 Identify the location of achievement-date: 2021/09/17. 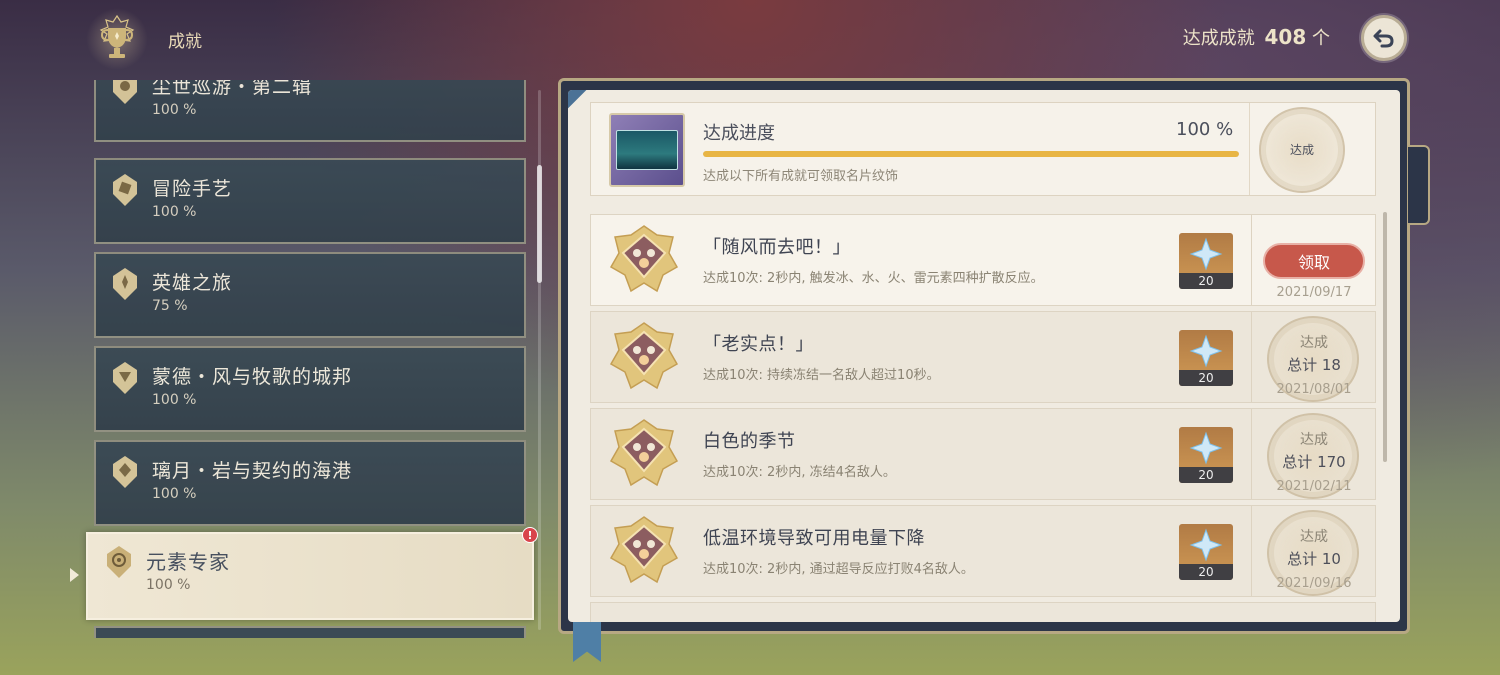
(1314, 292).